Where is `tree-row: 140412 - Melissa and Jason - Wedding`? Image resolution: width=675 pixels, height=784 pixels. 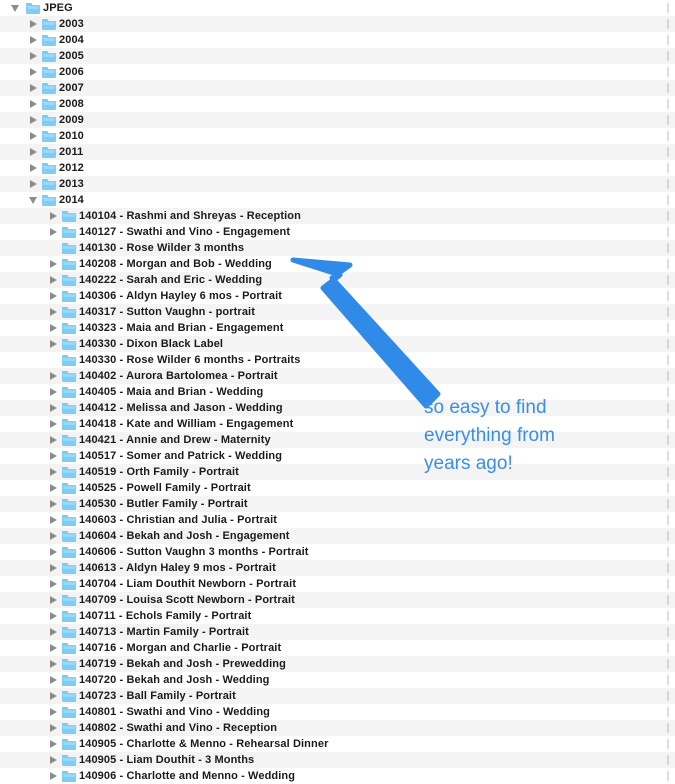 tree-row: 140412 - Melissa and Jason - Wedding is located at coordinates (337, 408).